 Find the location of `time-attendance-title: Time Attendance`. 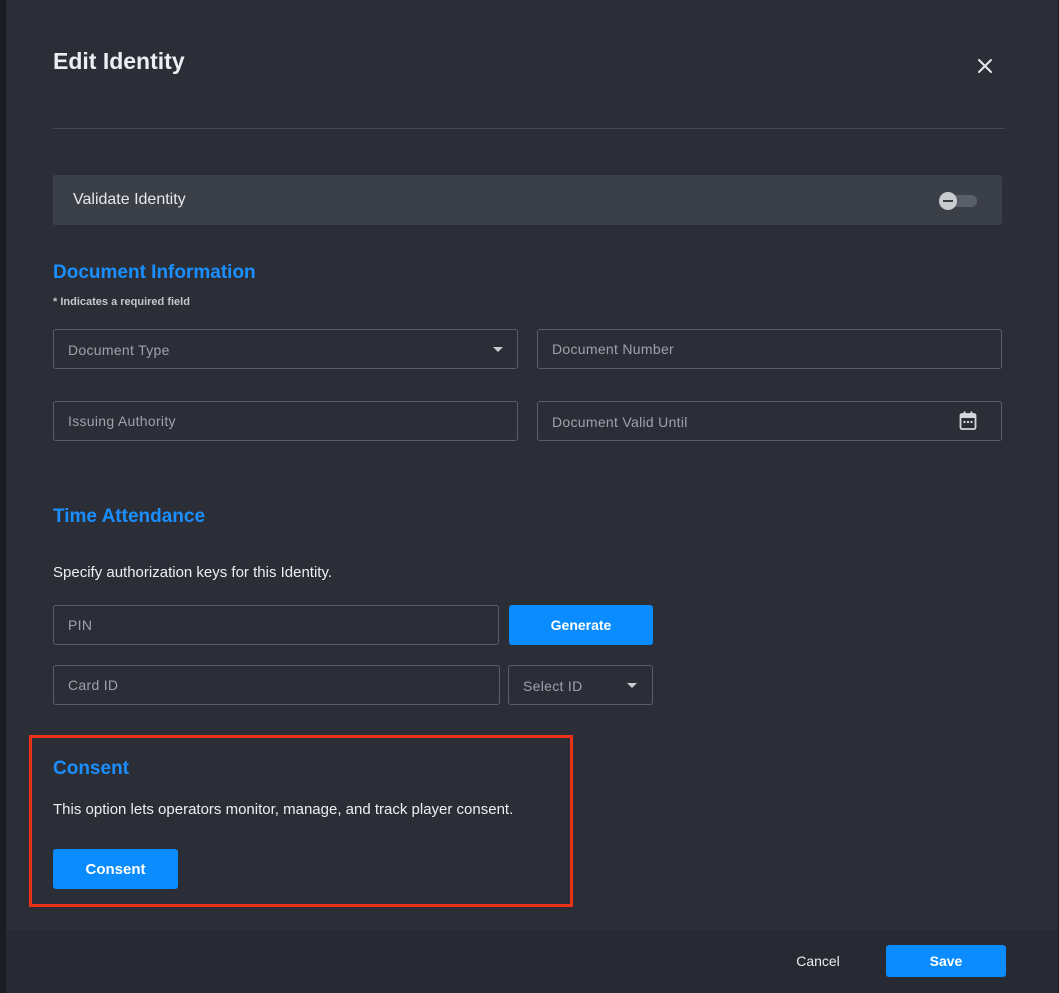

time-attendance-title: Time Attendance is located at coordinates (129, 516).